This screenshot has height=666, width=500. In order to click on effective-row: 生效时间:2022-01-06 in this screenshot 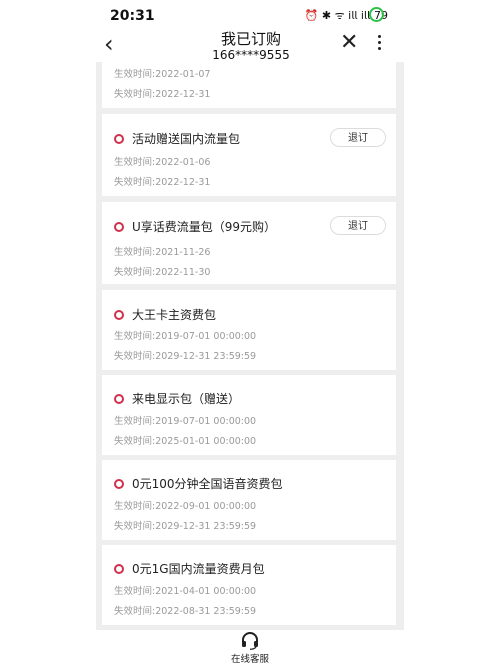, I will do `click(162, 162)`.